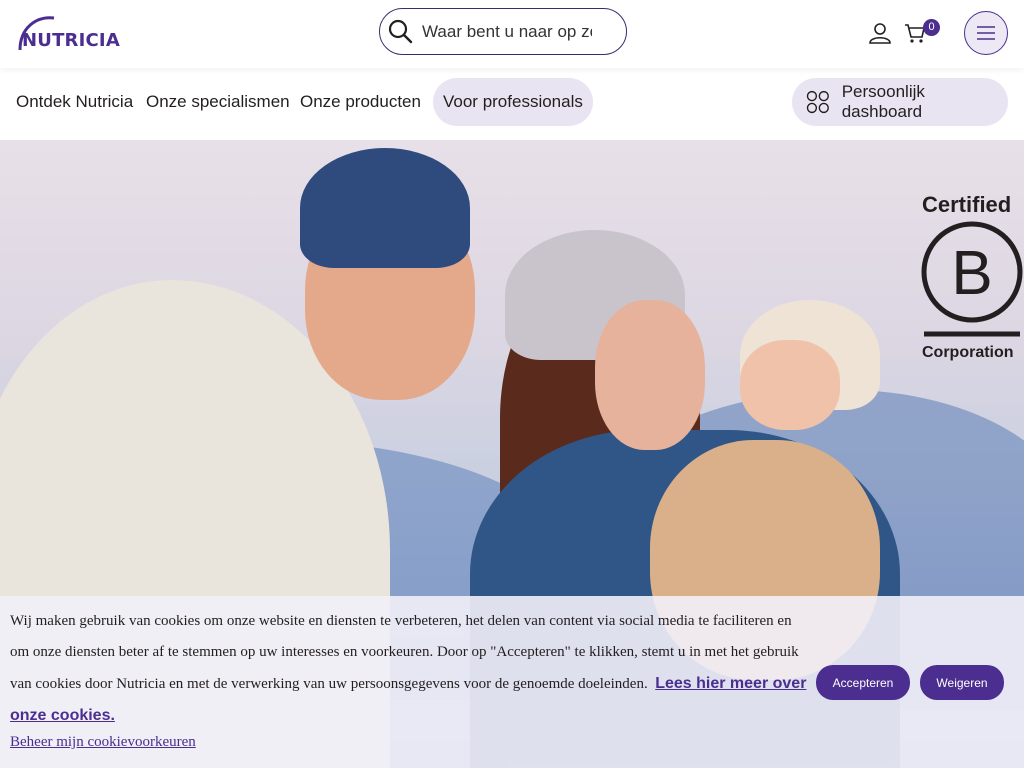 The width and height of the screenshot is (1024, 768). I want to click on search-box, so click(503, 31).